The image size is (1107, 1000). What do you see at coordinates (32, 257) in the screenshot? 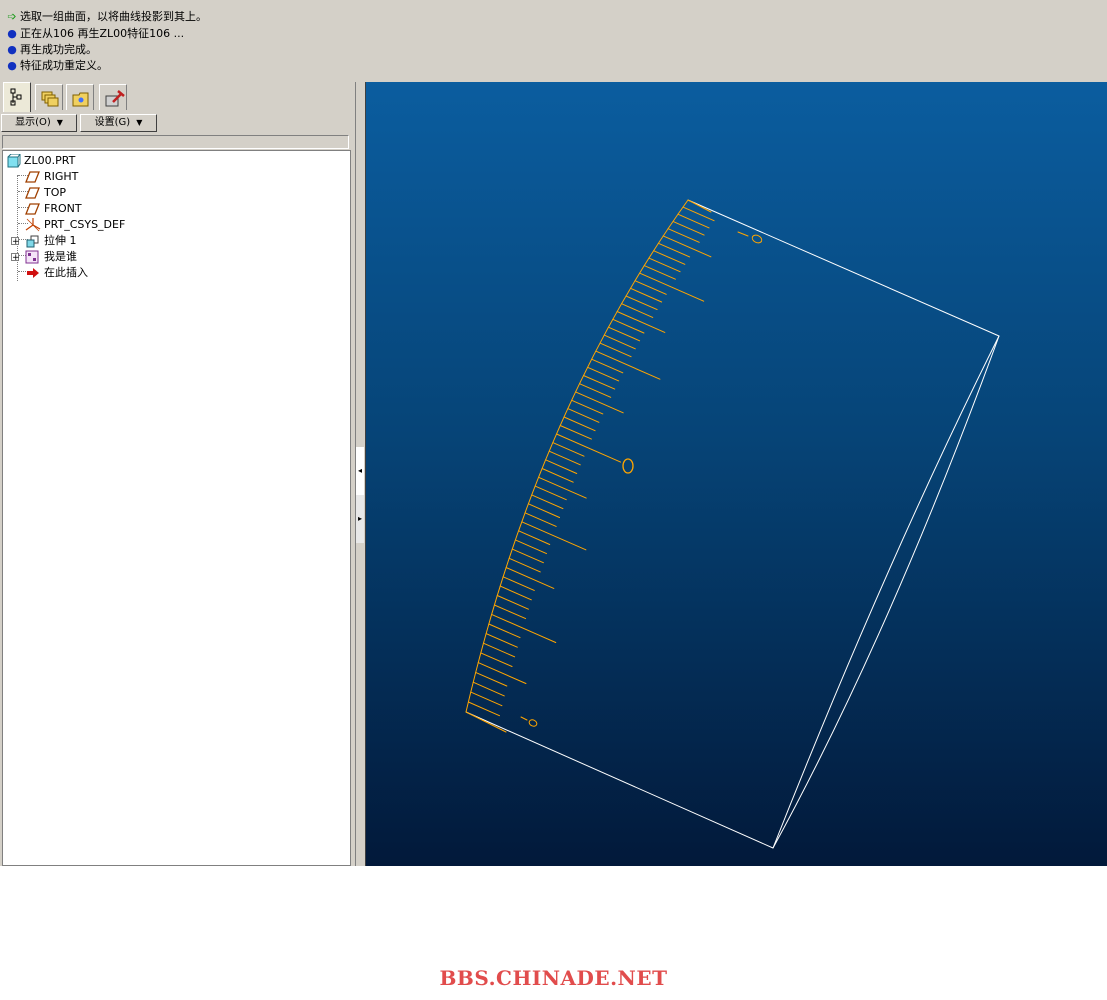
I see `group-icon` at bounding box center [32, 257].